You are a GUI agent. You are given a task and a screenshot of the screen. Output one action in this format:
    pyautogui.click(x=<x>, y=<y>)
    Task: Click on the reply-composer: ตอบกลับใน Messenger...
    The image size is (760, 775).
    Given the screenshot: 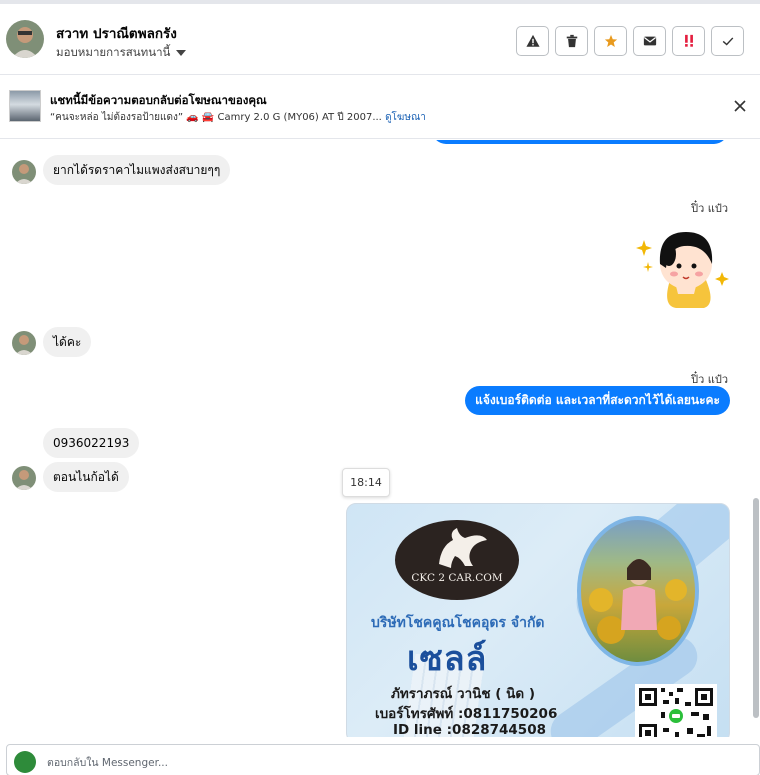 What is the action you would take?
    pyautogui.click(x=383, y=759)
    